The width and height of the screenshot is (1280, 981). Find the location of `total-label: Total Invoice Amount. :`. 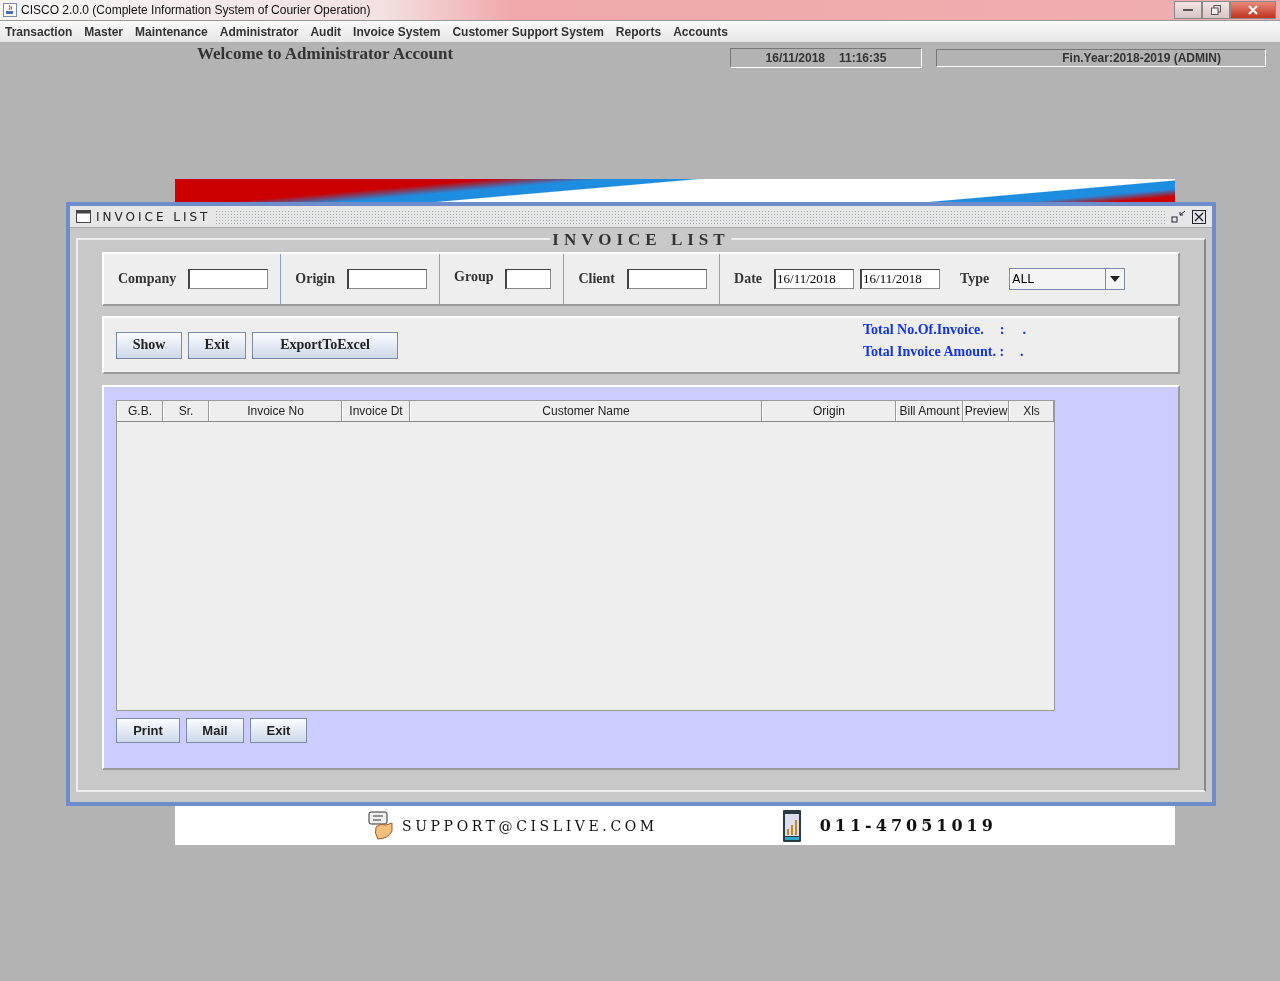

total-label: Total Invoice Amount. : is located at coordinates (934, 352).